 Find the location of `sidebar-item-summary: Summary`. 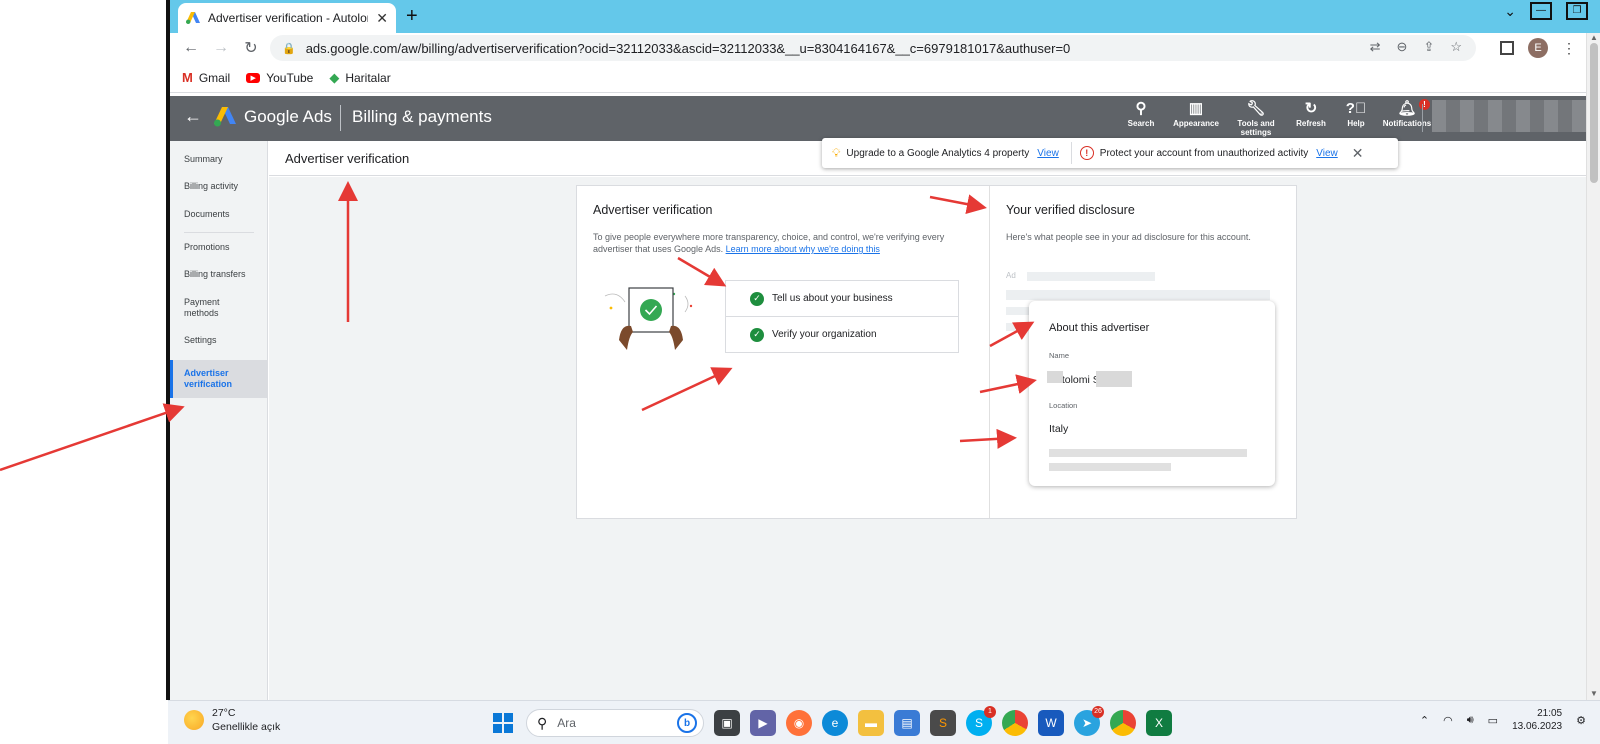

sidebar-item-summary: Summary is located at coordinates (219, 159).